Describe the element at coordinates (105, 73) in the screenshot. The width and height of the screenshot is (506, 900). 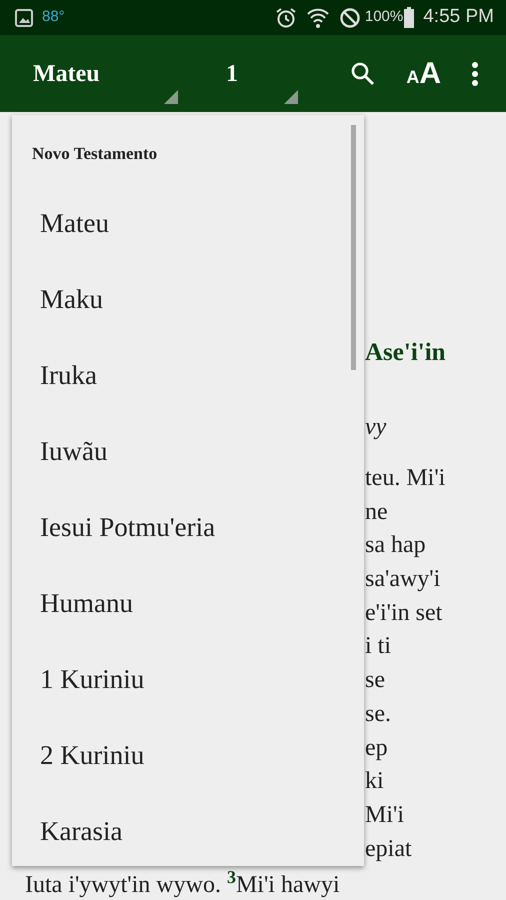
I see `book-dropdown: Mateu` at that location.